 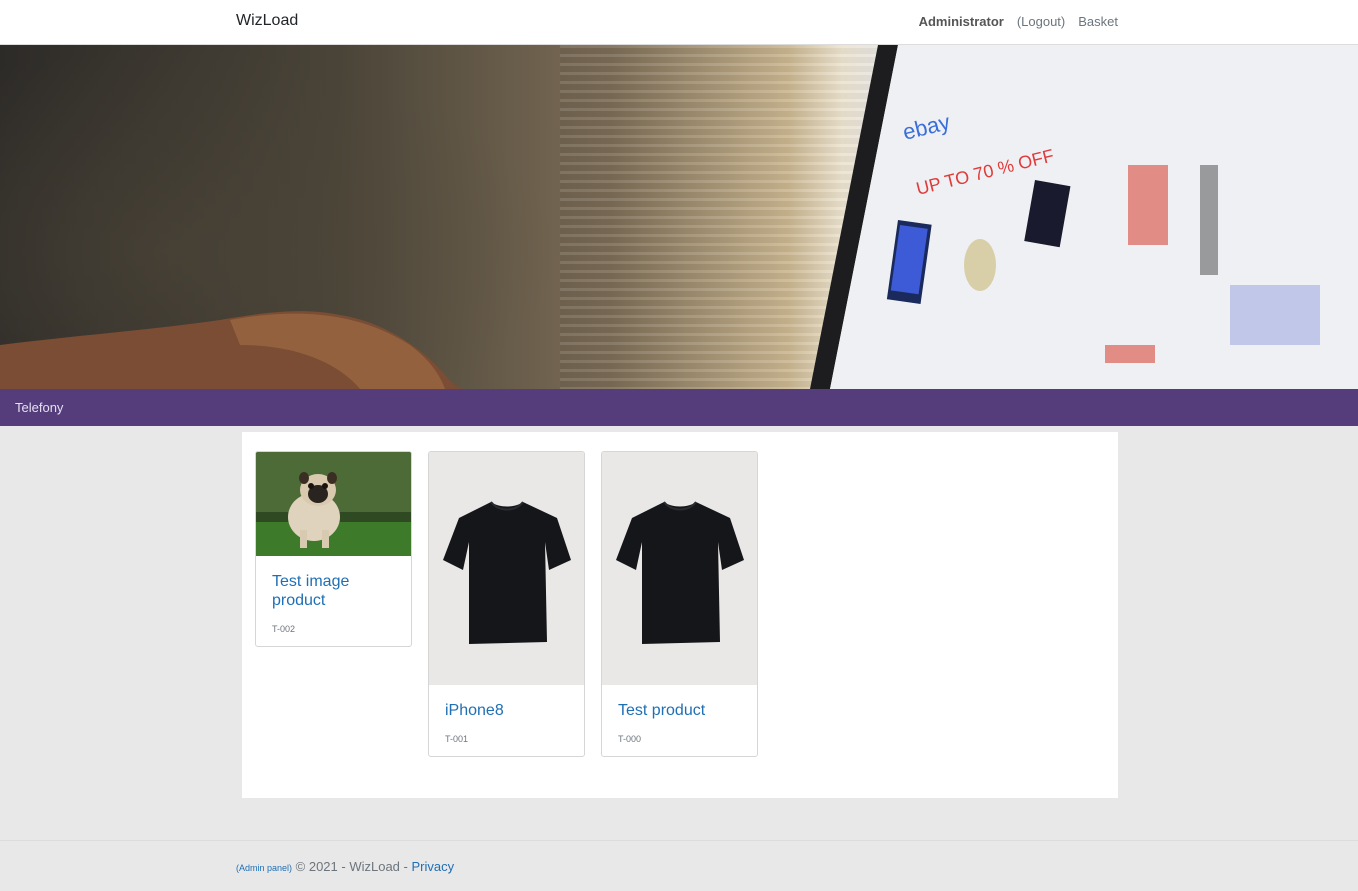 I want to click on category-item-telefony: Telefony, so click(x=39, y=407).